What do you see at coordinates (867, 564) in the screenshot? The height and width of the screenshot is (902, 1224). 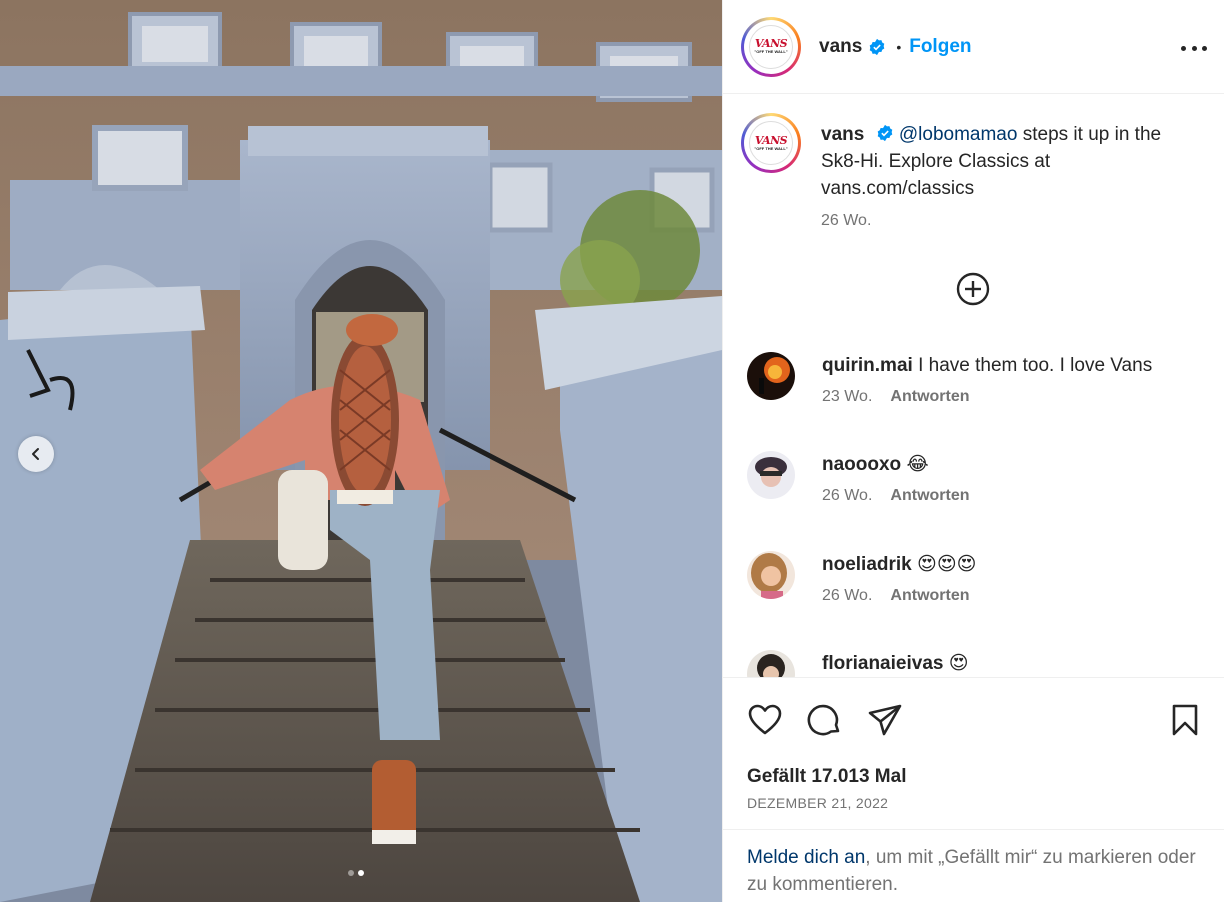 I see `comment-username: noeliadrik` at bounding box center [867, 564].